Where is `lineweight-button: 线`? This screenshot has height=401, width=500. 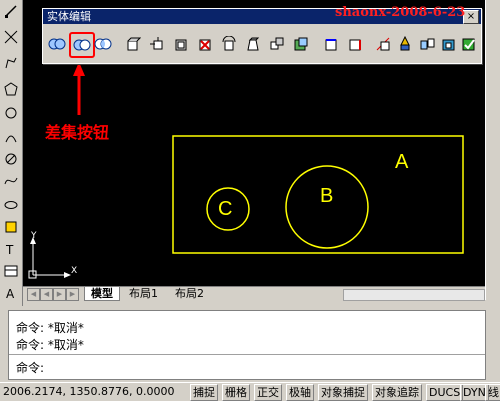 lineweight-button: 线 is located at coordinates (492, 392).